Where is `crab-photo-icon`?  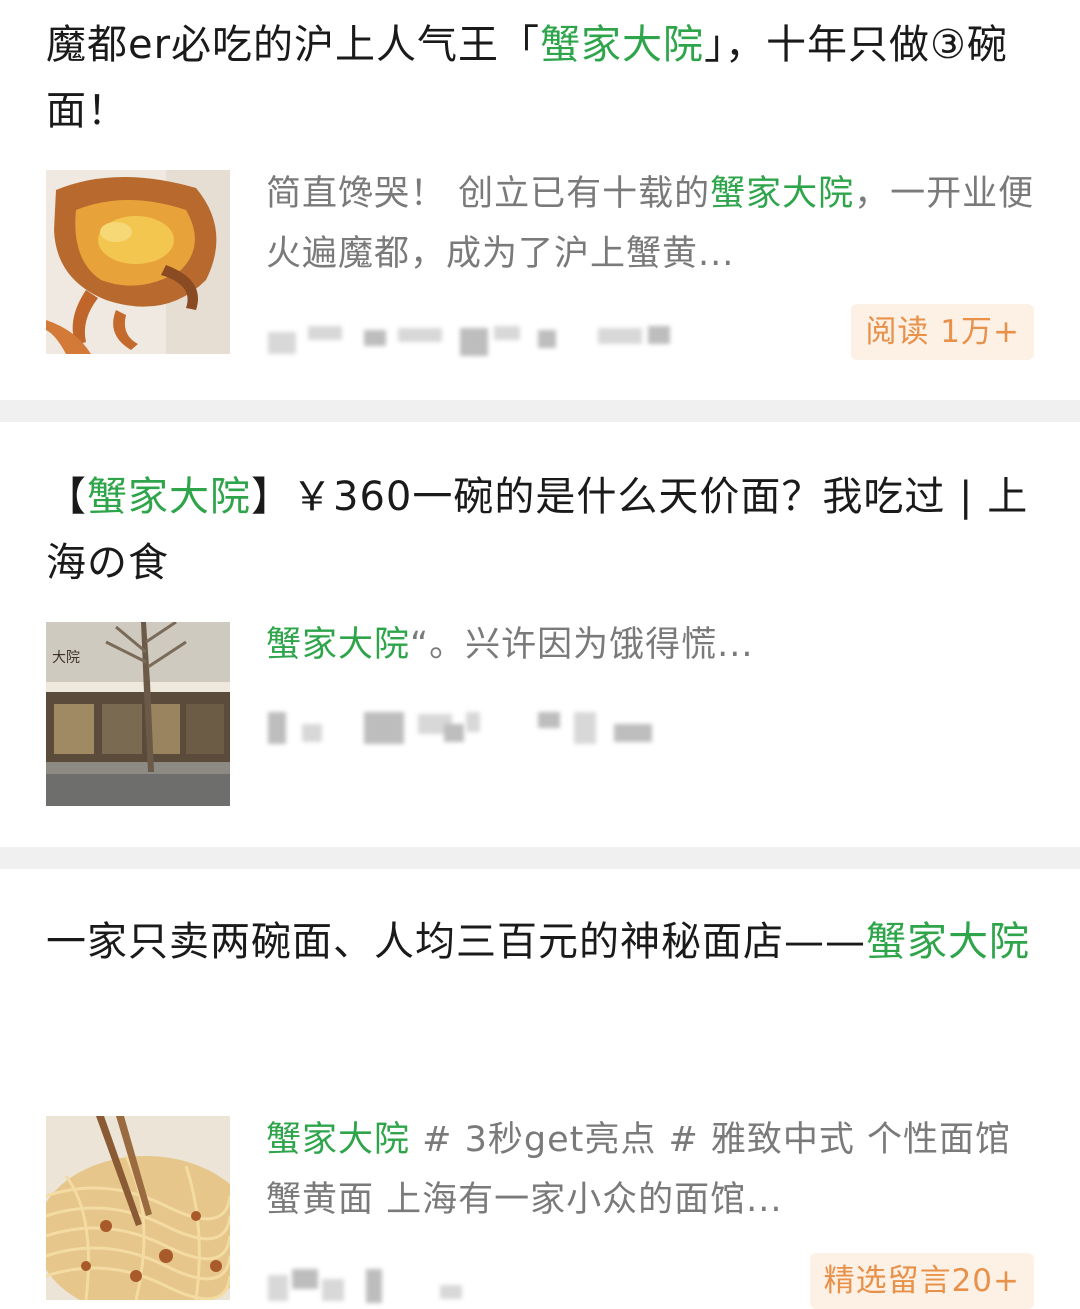
crab-photo-icon is located at coordinates (138, 262).